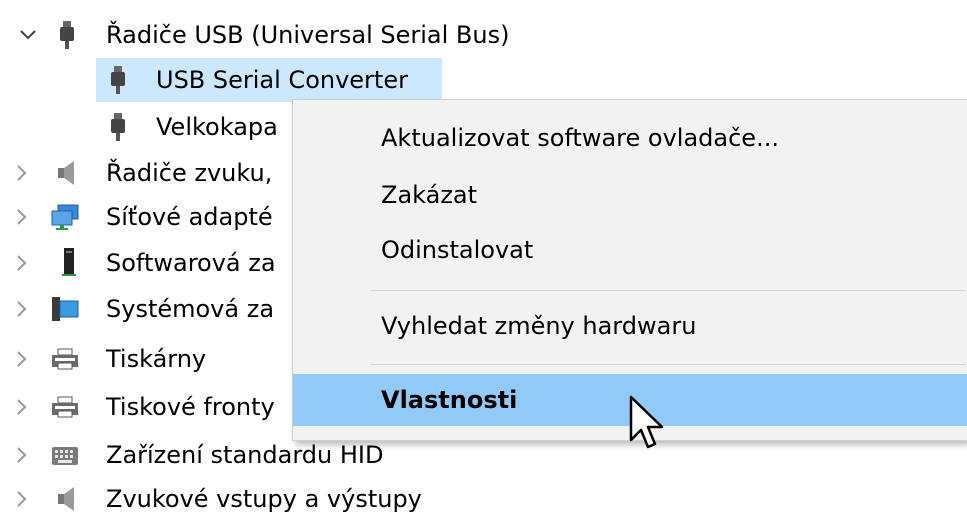  What do you see at coordinates (282, 80) in the screenshot?
I see `tree-item-label: USB Serial Converter` at bounding box center [282, 80].